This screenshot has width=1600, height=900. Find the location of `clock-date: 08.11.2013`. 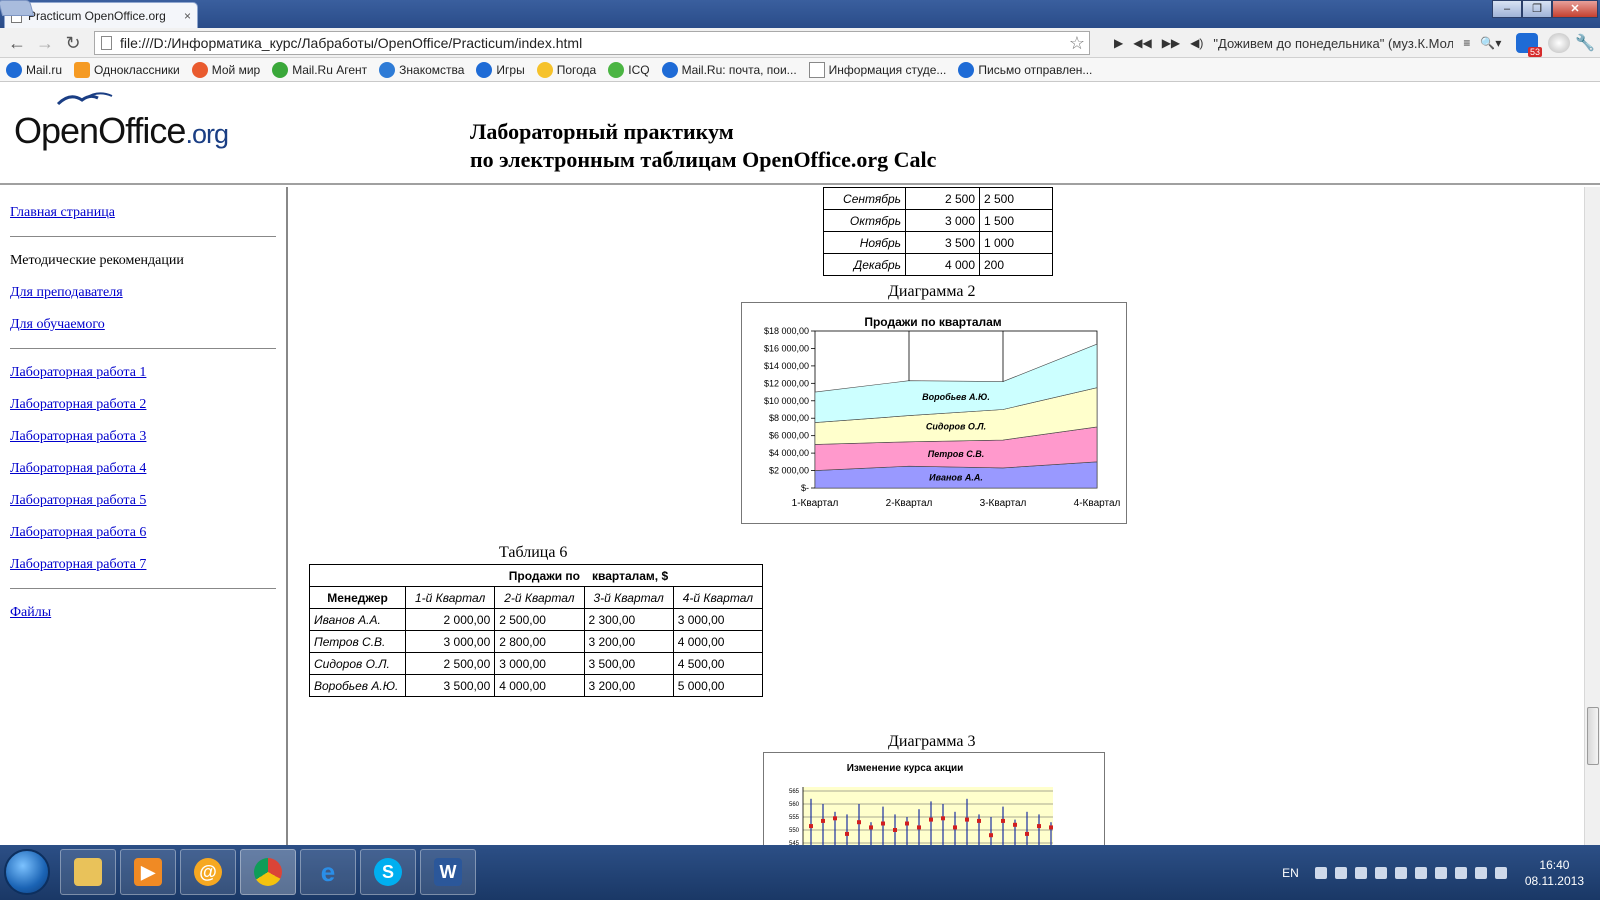

clock-date: 08.11.2013 is located at coordinates (1554, 880).